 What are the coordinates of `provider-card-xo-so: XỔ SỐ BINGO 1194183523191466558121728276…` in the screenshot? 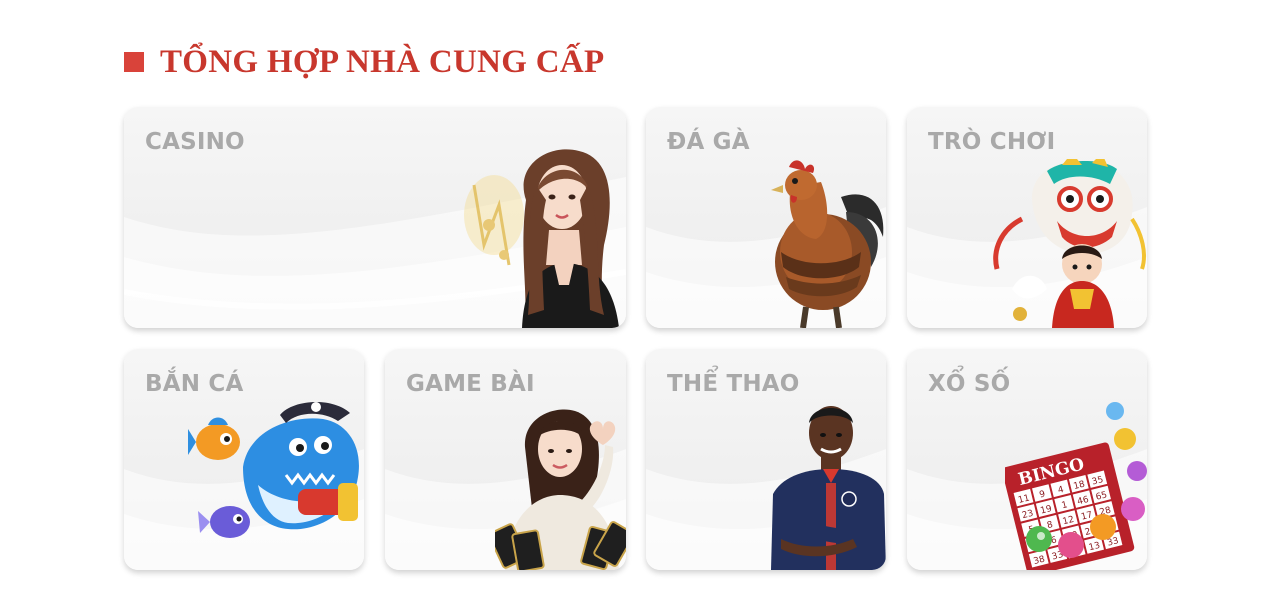 It's located at (1027, 459).